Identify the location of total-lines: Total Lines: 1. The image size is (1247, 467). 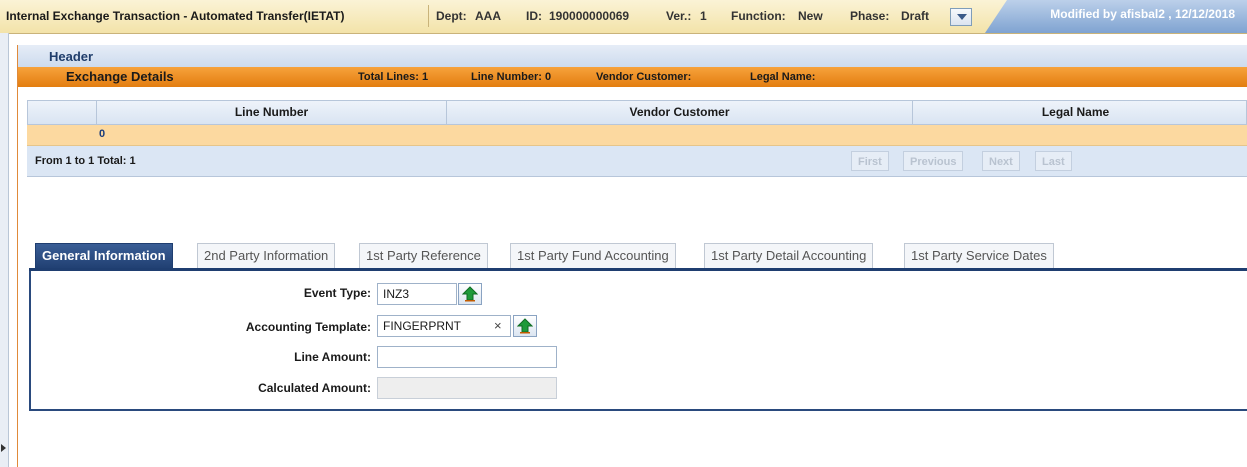
(393, 77).